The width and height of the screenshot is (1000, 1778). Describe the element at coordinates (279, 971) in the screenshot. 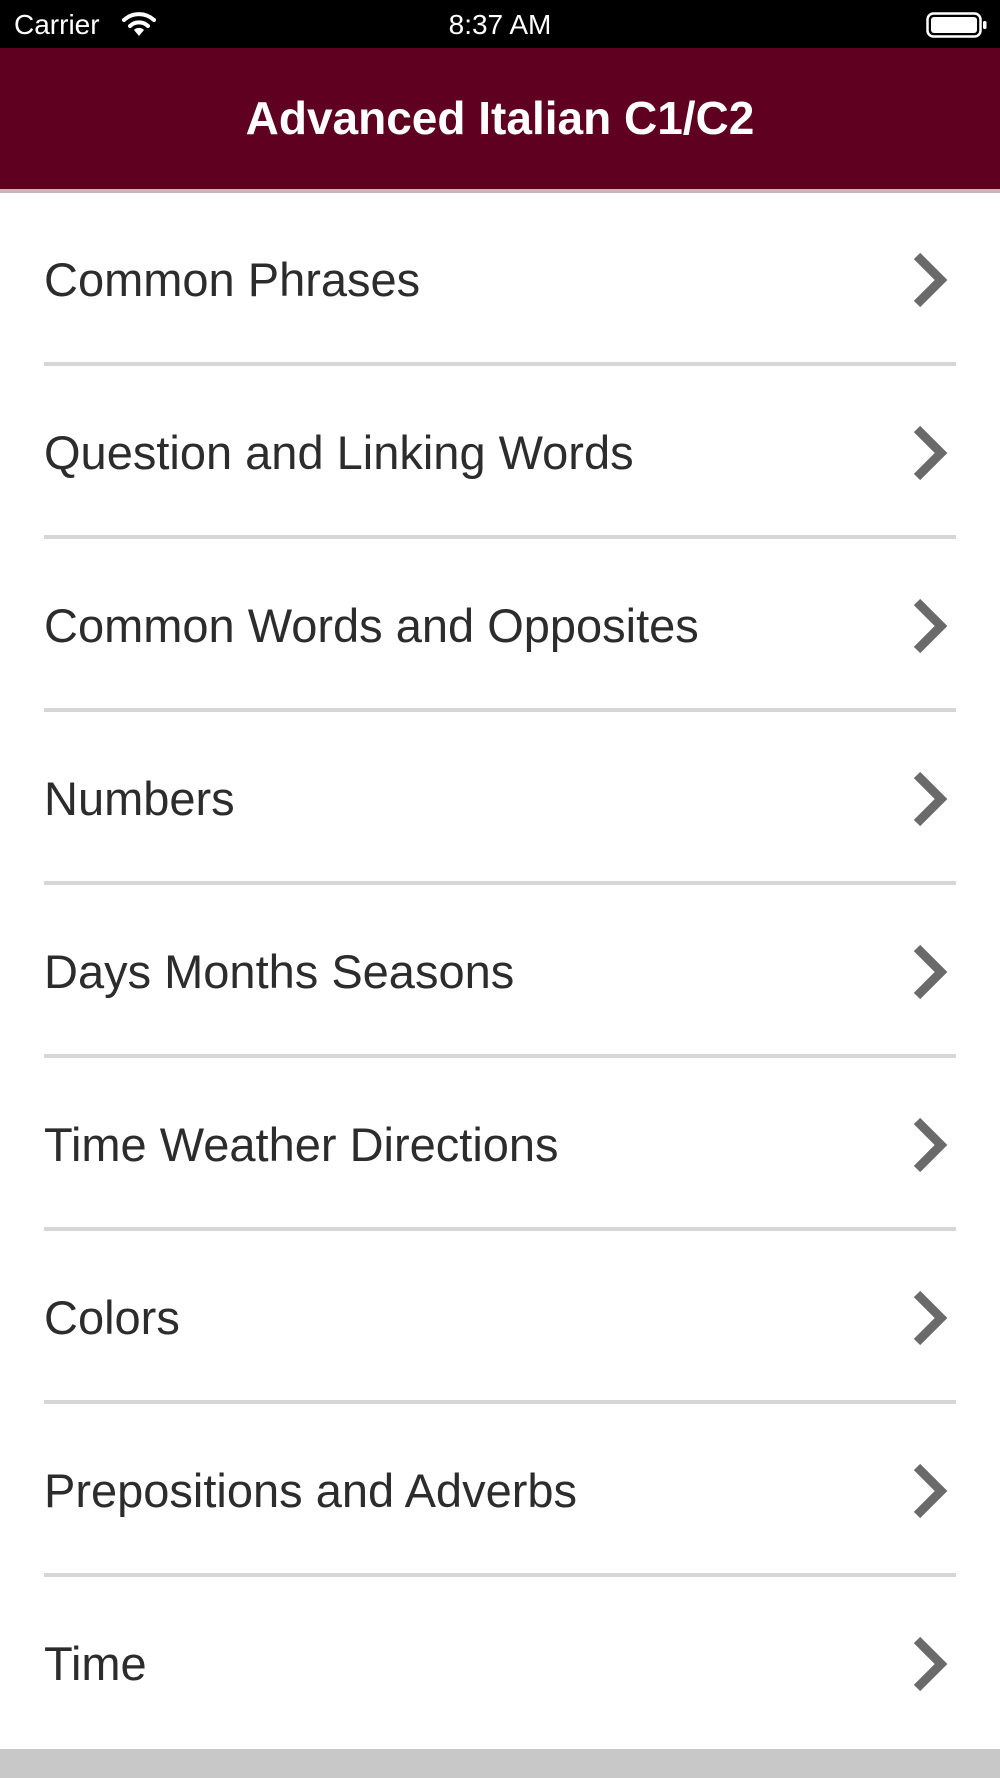

I see `list-item-label: Days Months Seasons` at that location.